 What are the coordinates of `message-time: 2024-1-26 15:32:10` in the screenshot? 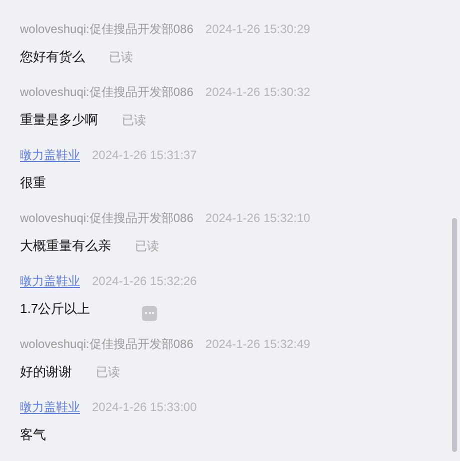 It's located at (257, 218).